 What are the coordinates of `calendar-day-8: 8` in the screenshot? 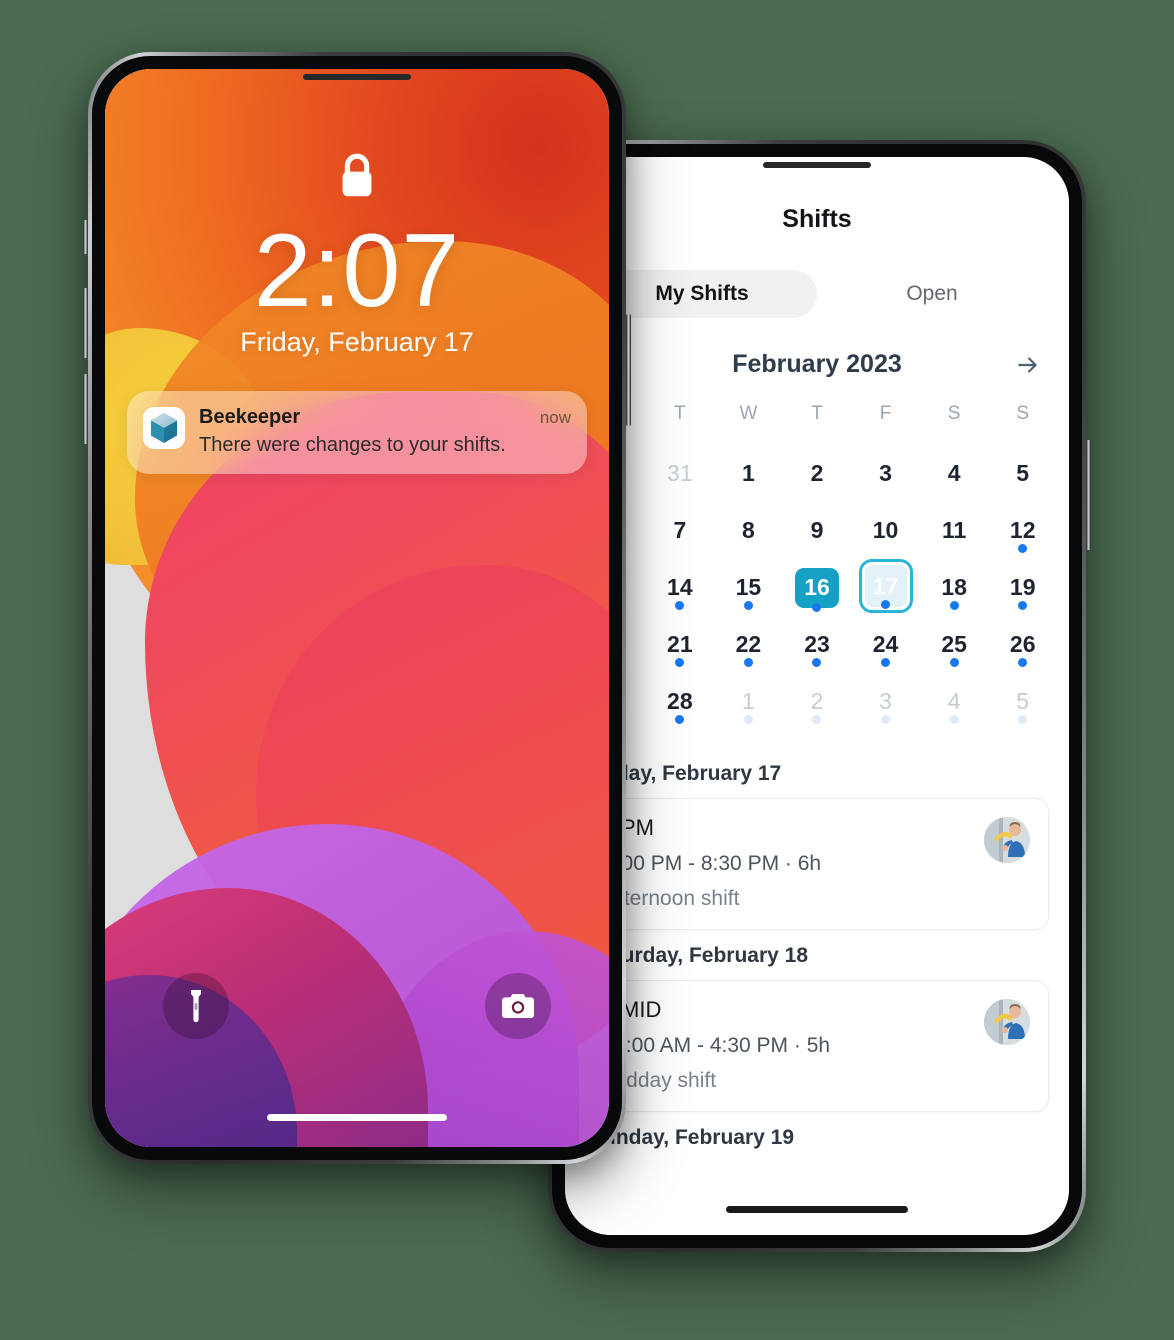 It's located at (748, 530).